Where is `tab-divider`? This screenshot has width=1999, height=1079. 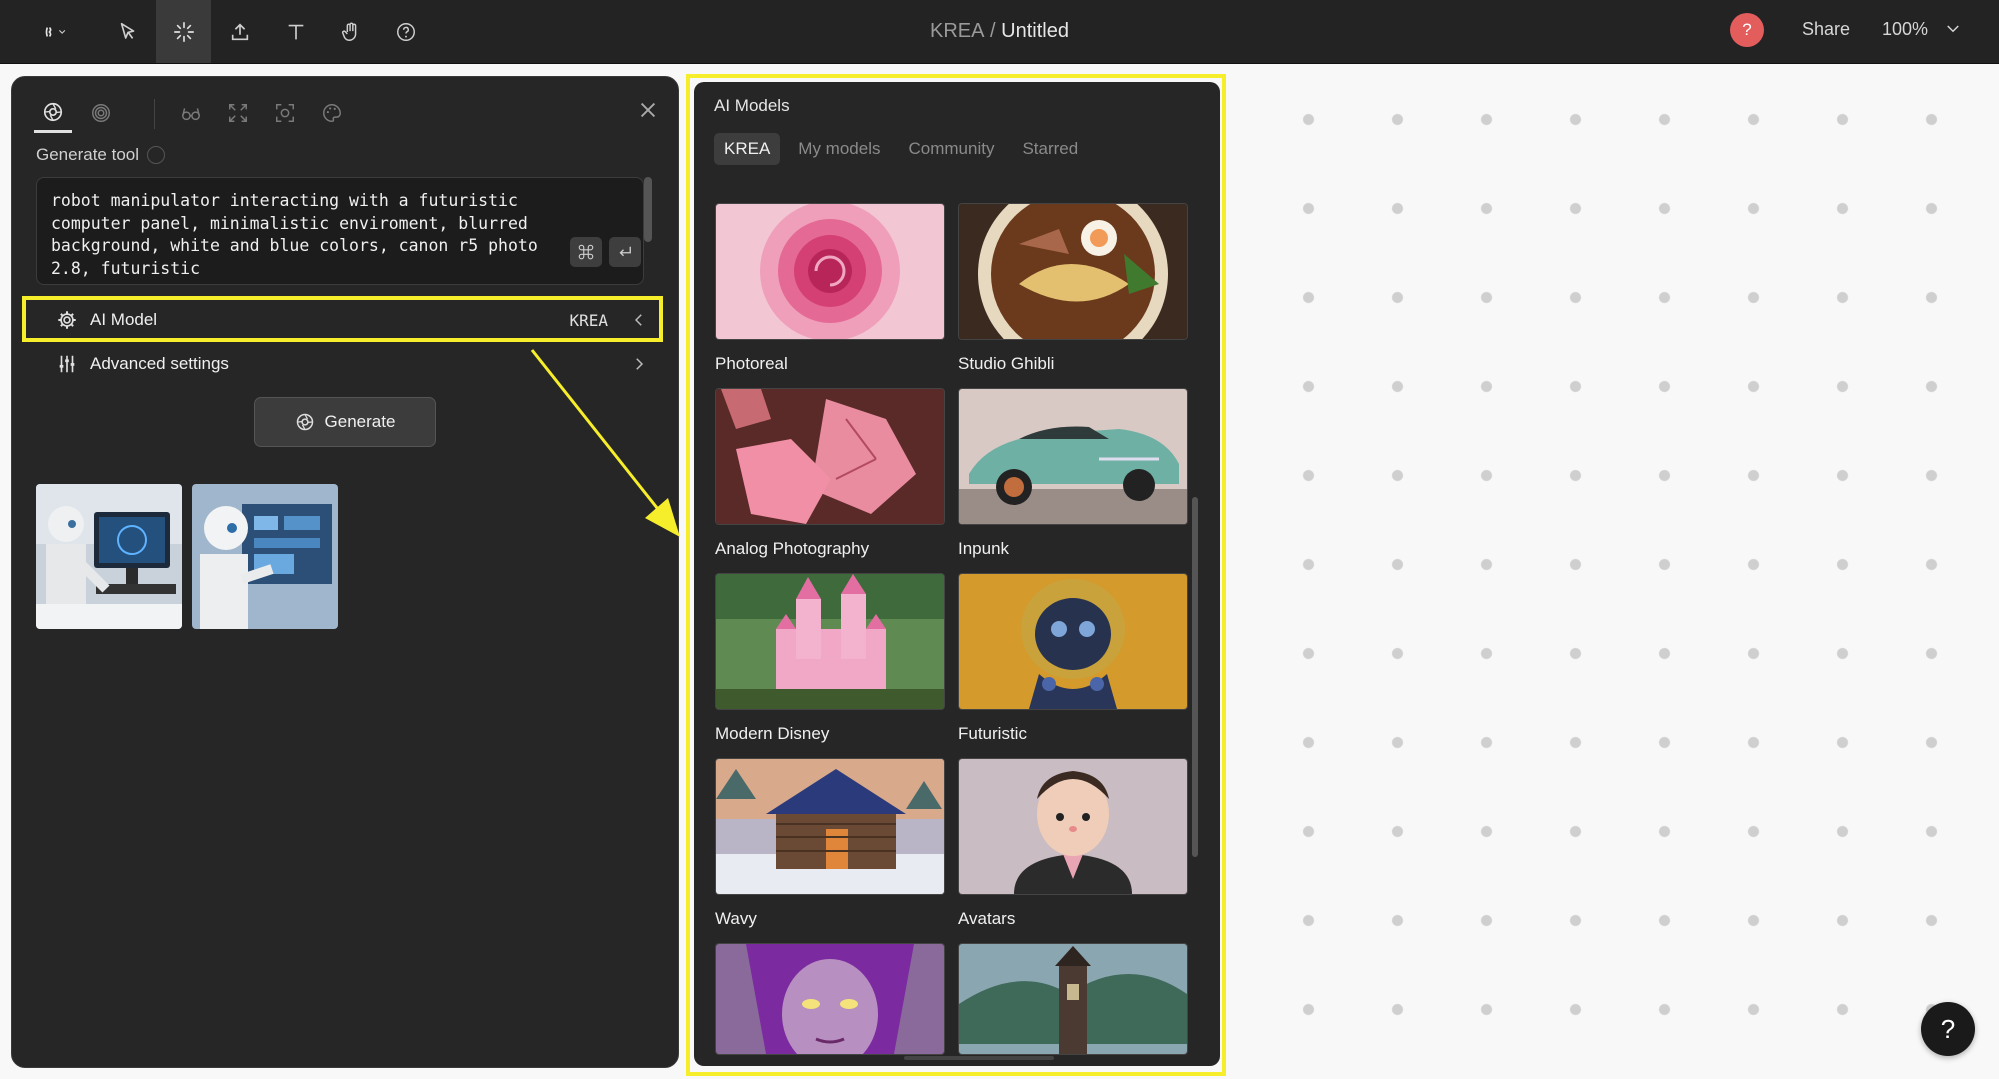 tab-divider is located at coordinates (154, 114).